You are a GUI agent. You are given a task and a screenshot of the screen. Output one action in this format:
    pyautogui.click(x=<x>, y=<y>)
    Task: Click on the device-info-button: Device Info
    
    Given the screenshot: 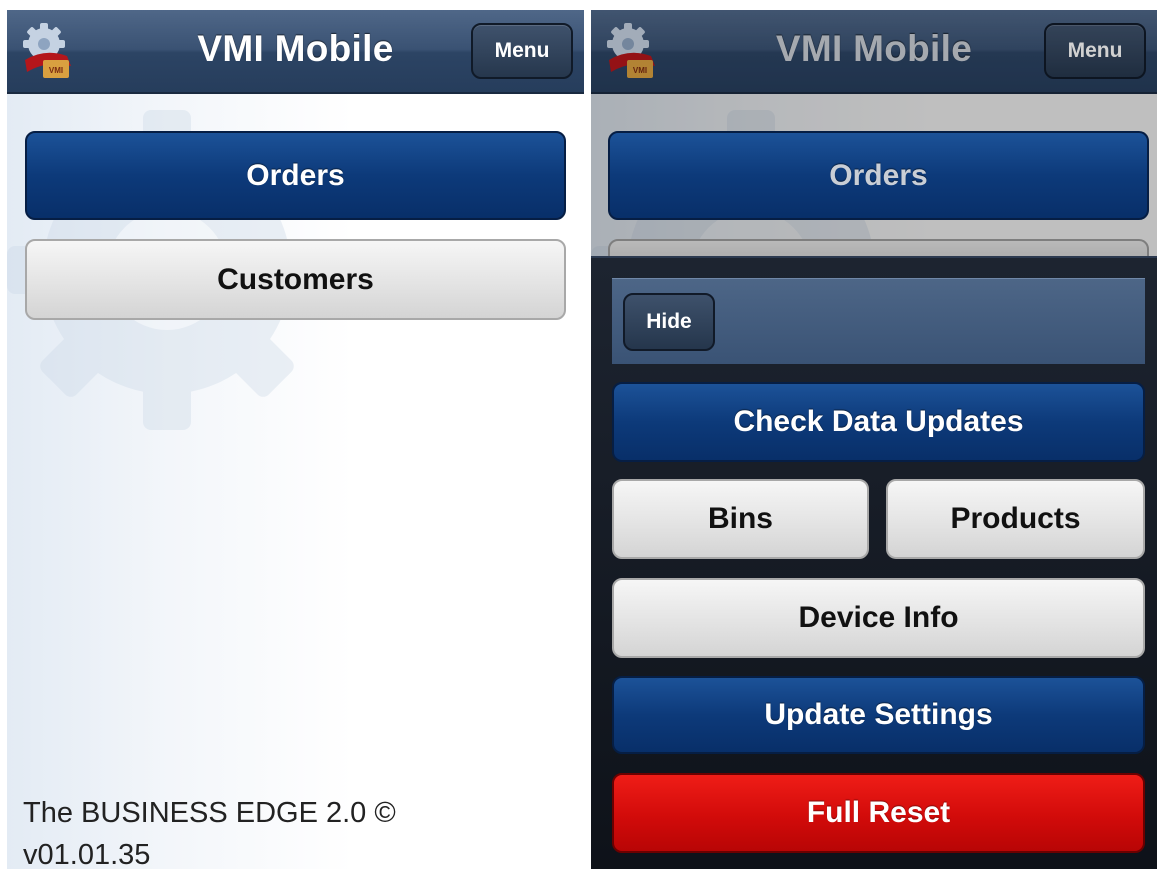 What is the action you would take?
    pyautogui.click(x=878, y=618)
    